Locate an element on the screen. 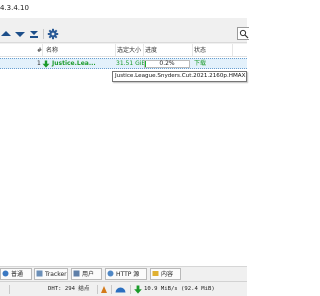 The height and width of the screenshot is (296, 320). content-icon is located at coordinates (155, 273).